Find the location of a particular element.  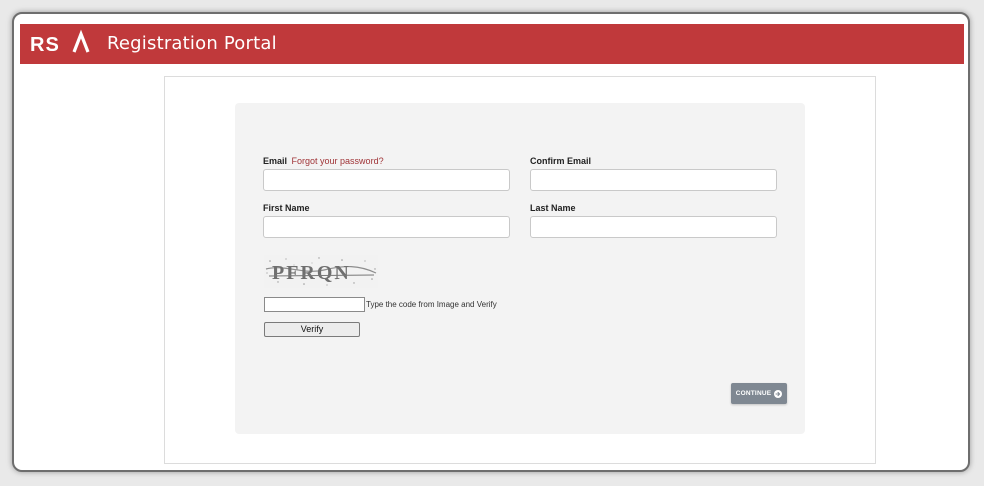

captcha-code-input is located at coordinates (314, 304).